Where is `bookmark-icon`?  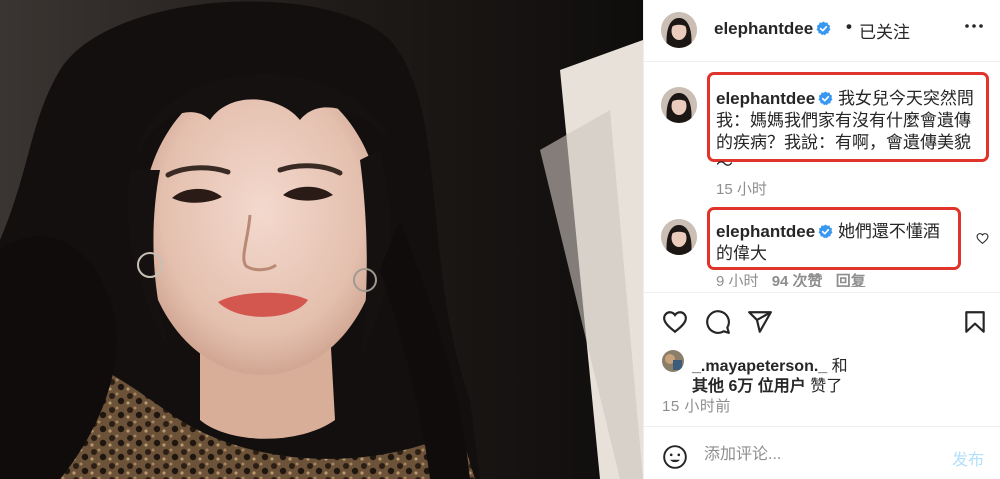
bookmark-icon is located at coordinates (975, 322).